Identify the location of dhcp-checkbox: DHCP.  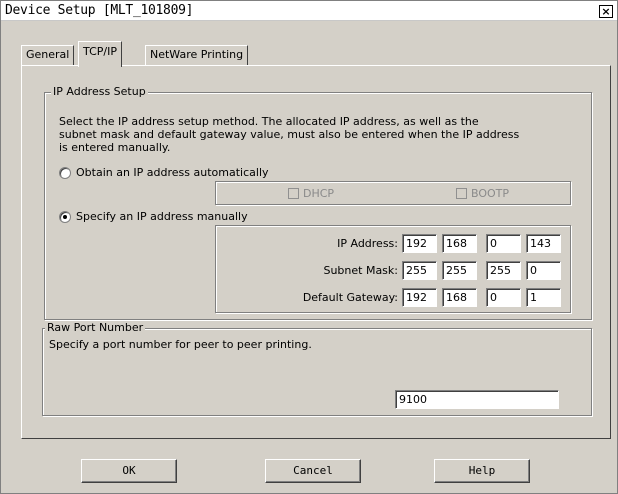
(311, 193).